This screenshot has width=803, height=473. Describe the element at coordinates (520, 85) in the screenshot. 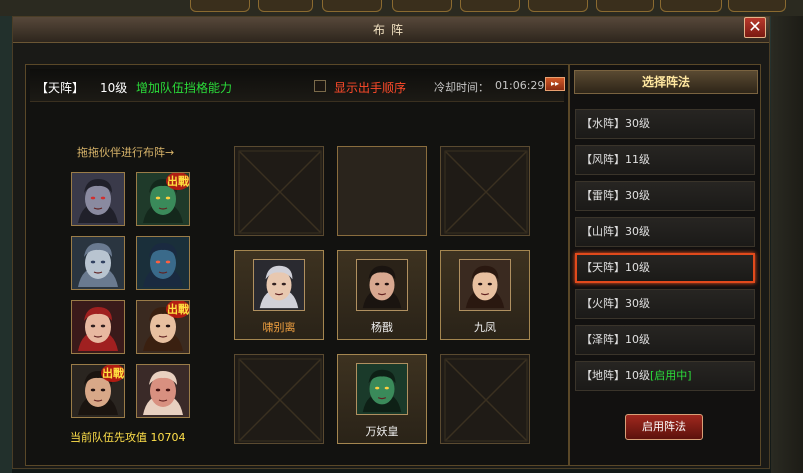

I see `cooldown-time: 01:06:29` at that location.